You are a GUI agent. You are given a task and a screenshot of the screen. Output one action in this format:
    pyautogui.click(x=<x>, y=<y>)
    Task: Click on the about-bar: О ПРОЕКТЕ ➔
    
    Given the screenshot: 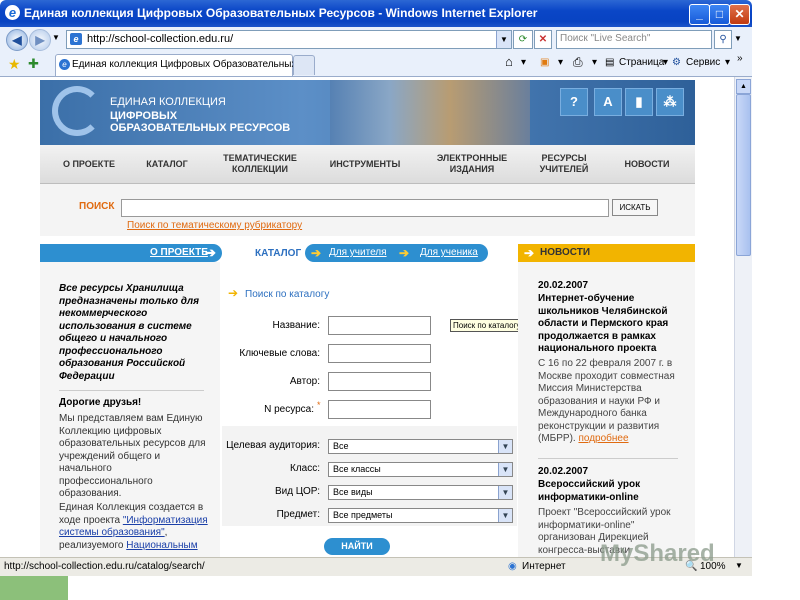 What is the action you would take?
    pyautogui.click(x=131, y=253)
    